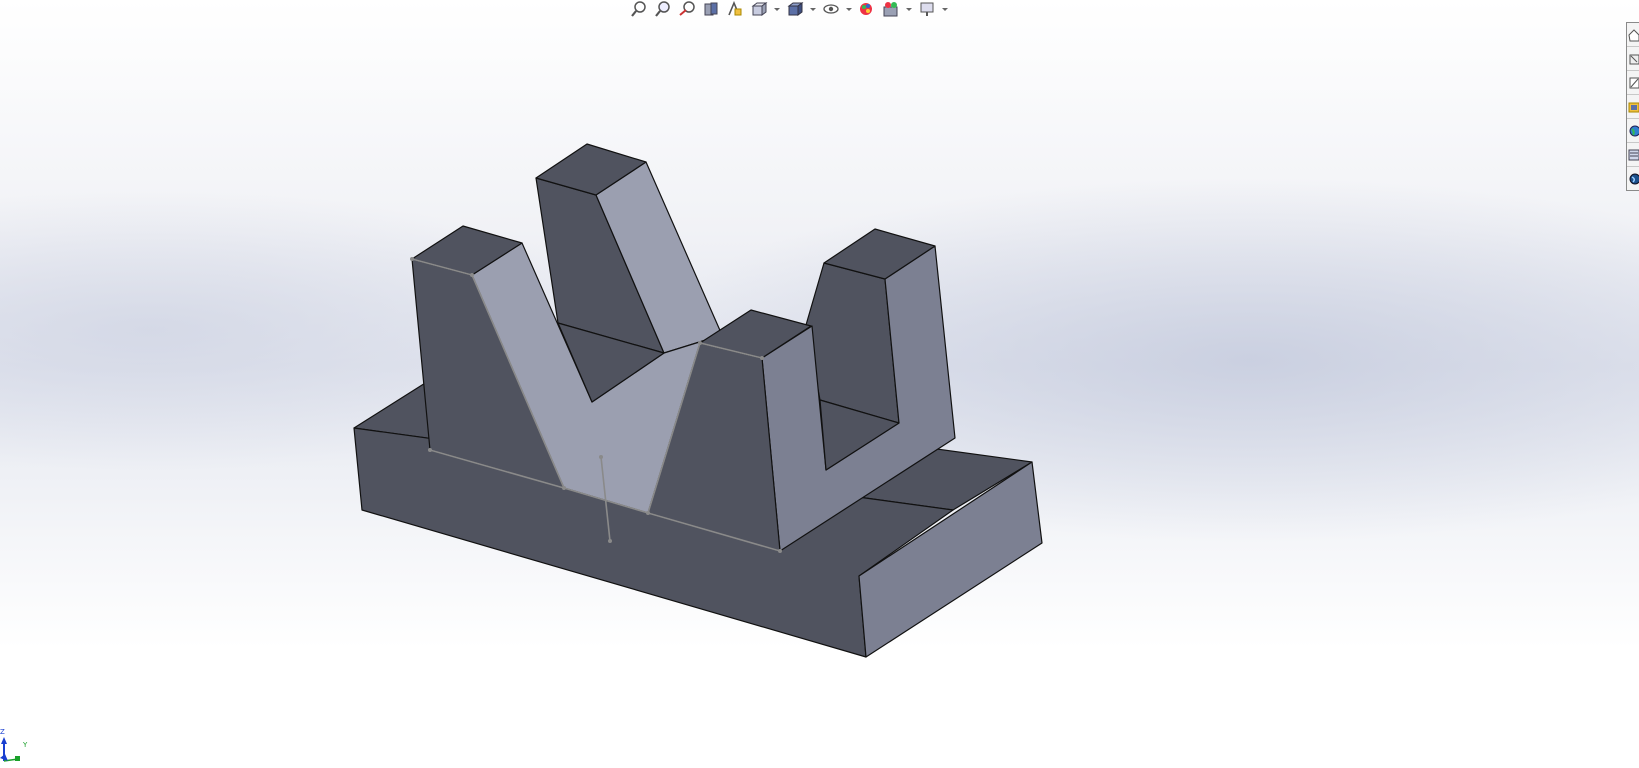  Describe the element at coordinates (735, 9) in the screenshot. I see `dynamic-annotation-views-icon` at that location.